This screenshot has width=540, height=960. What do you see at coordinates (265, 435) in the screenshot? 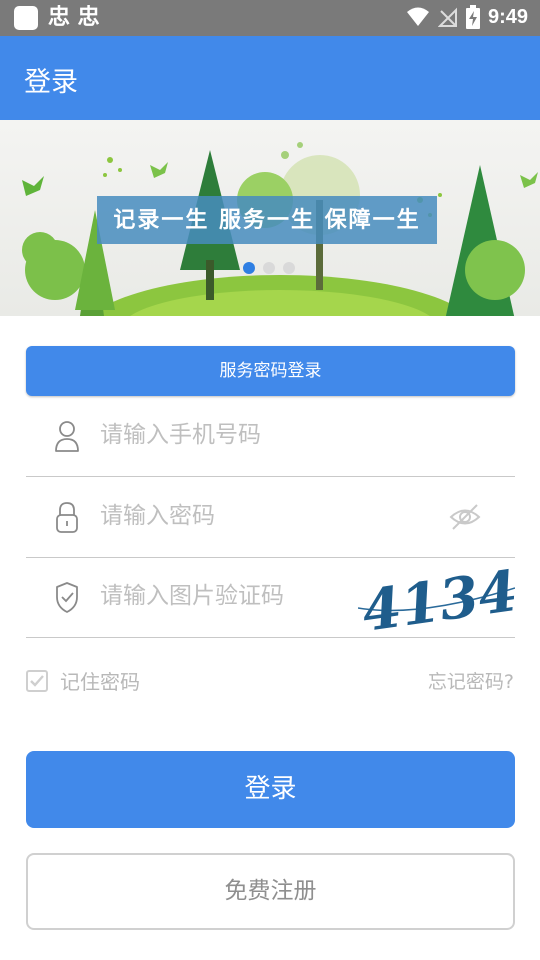
I see `phone-input` at bounding box center [265, 435].